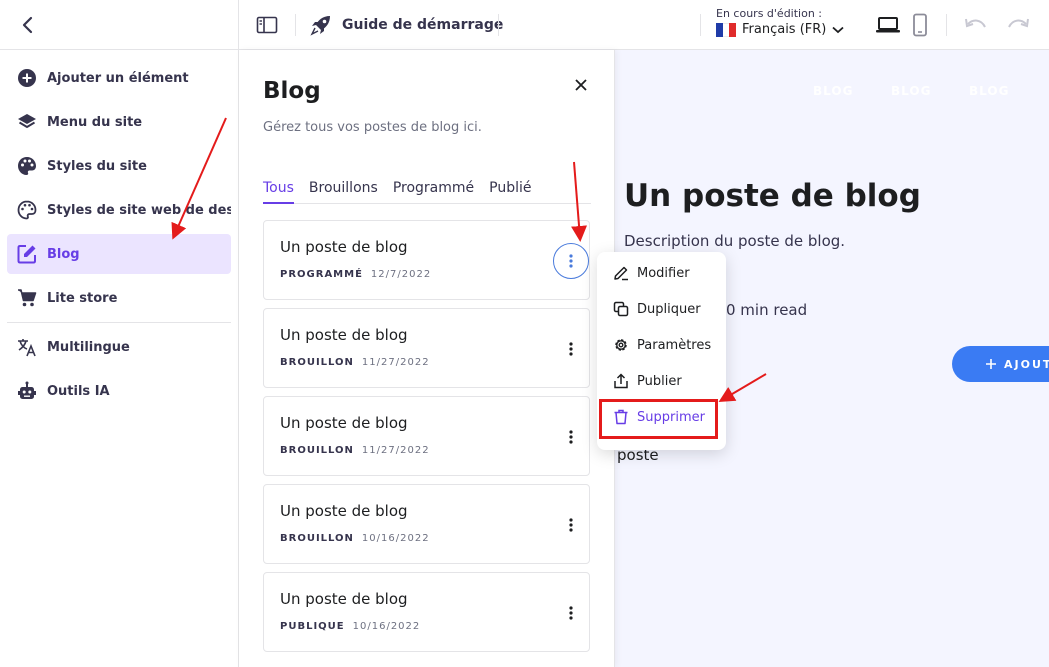  Describe the element at coordinates (621, 273) in the screenshot. I see `pencil-icon` at that location.